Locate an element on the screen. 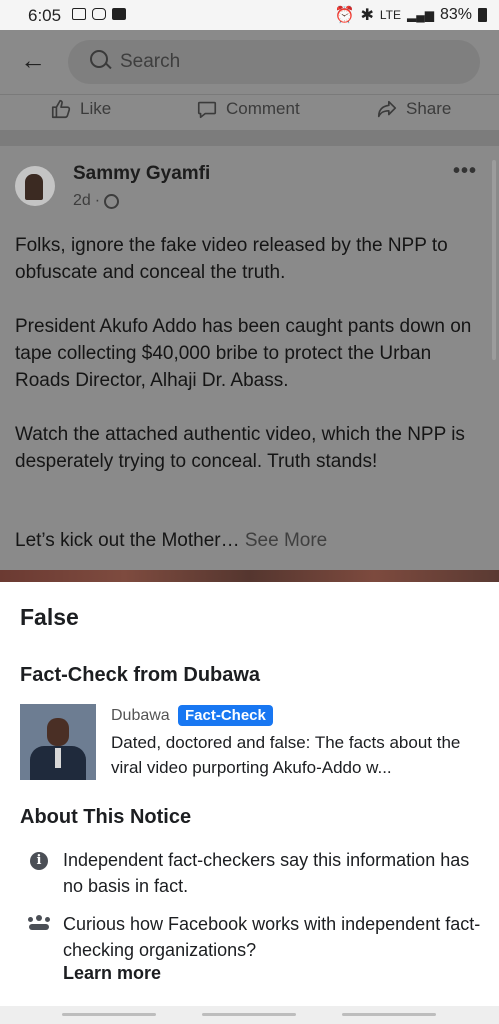  fact-check-rating: False is located at coordinates (49, 617).